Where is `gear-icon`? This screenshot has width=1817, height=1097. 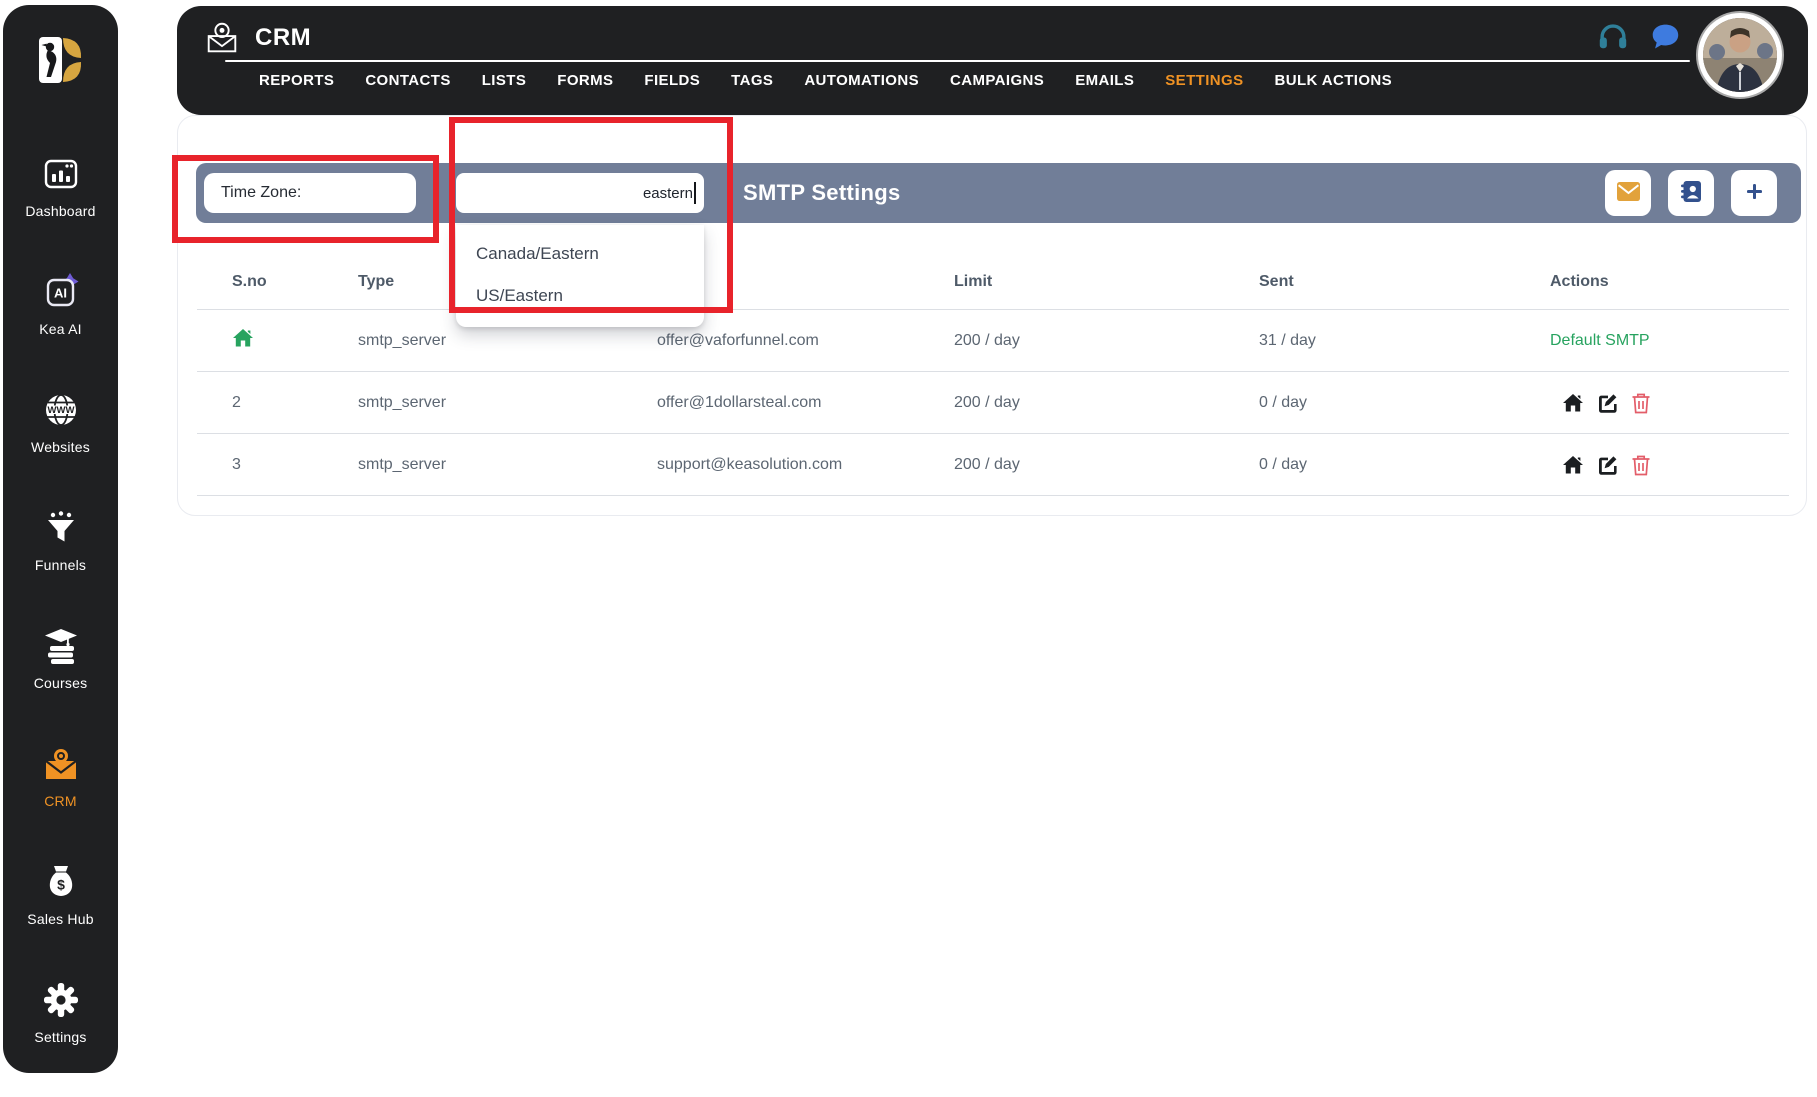 gear-icon is located at coordinates (61, 1000).